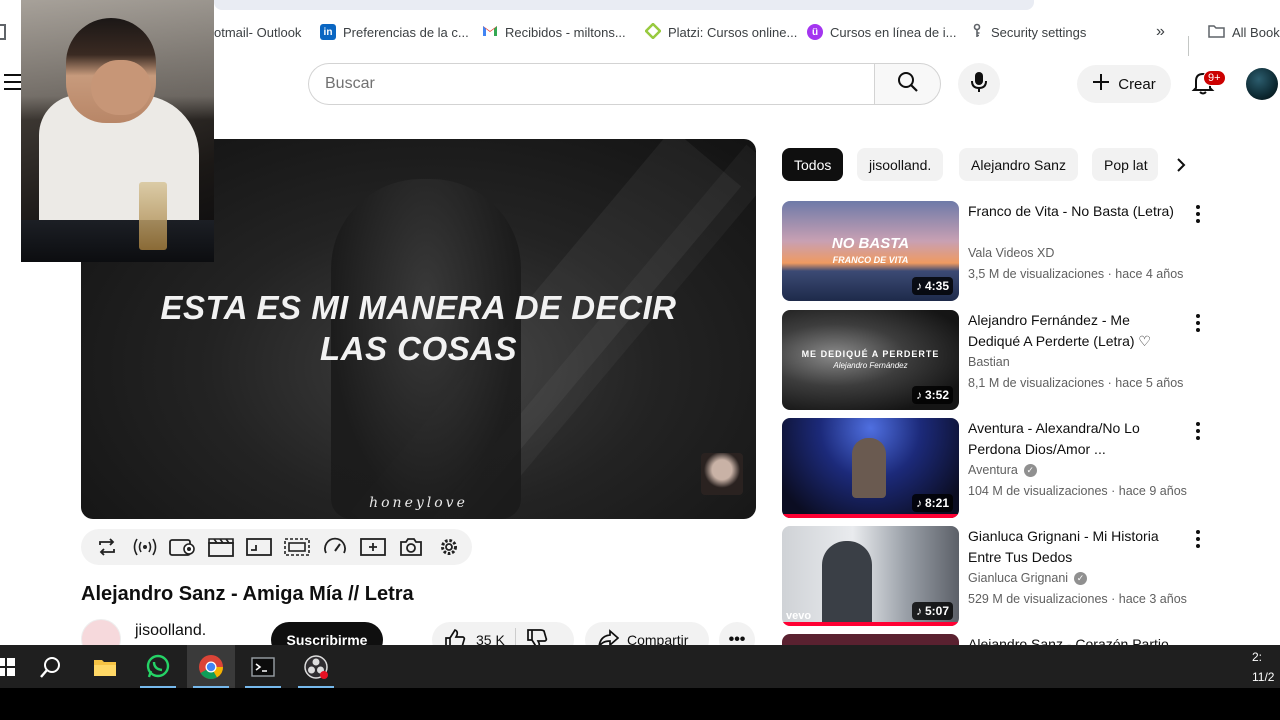 The image size is (1280, 720). Describe the element at coordinates (263, 666) in the screenshot. I see `terminal-icon` at that location.